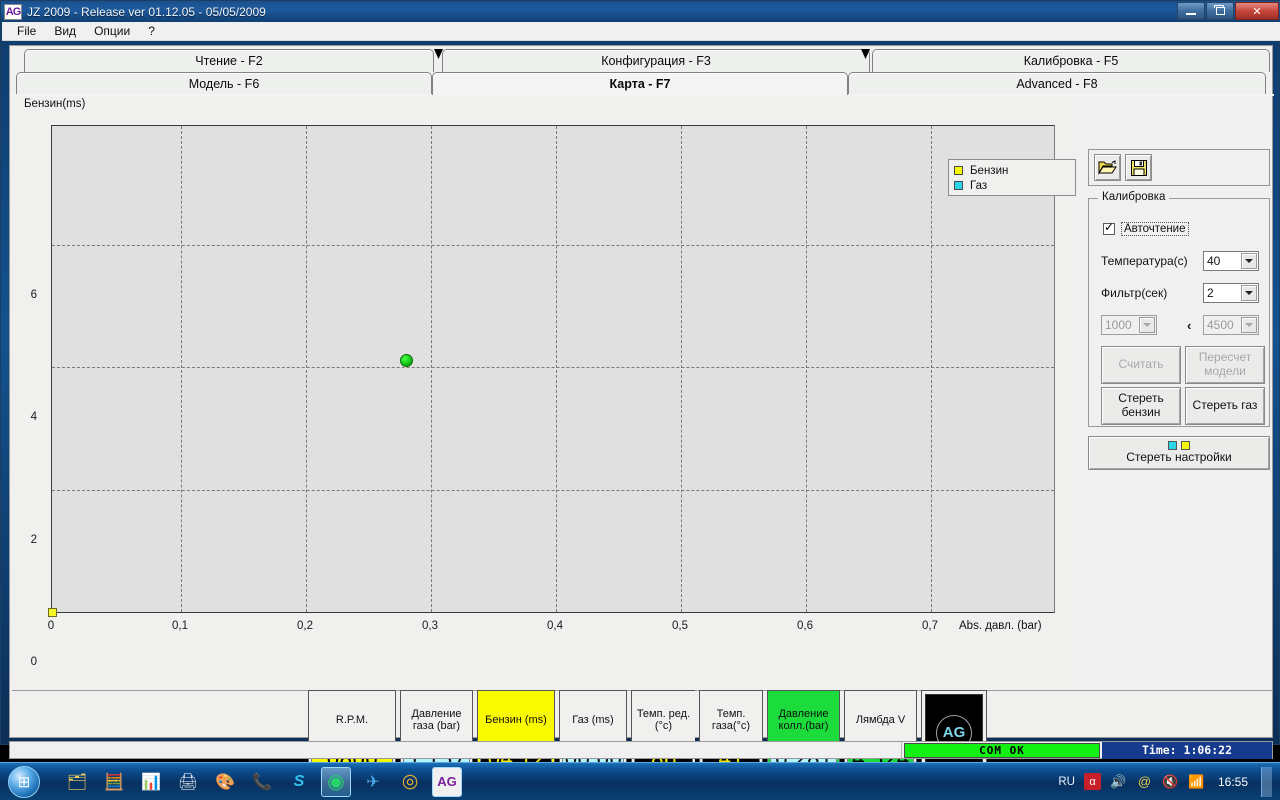  I want to click on taskbar-item-skype: S, so click(299, 782).